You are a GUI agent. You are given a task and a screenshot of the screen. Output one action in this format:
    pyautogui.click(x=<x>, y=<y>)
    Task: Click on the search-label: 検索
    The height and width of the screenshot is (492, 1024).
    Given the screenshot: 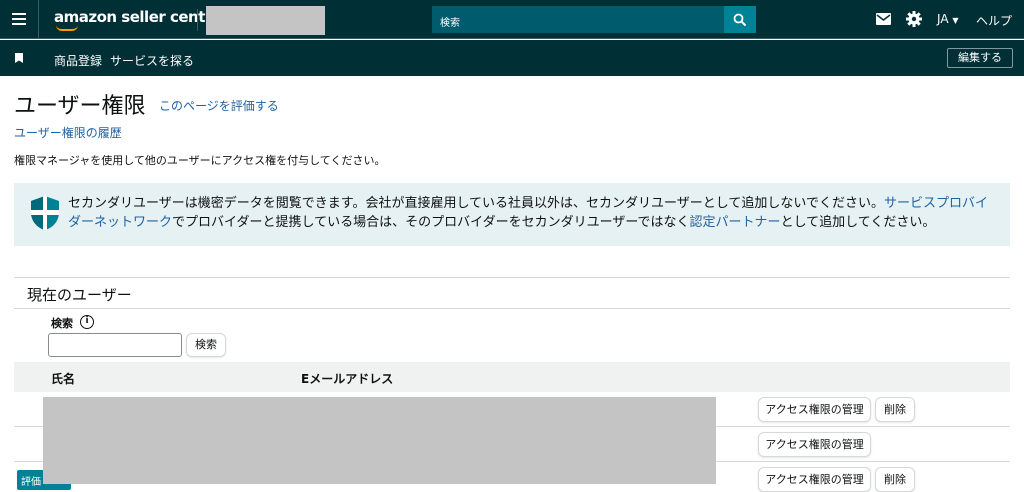 What is the action you would take?
    pyautogui.click(x=62, y=323)
    